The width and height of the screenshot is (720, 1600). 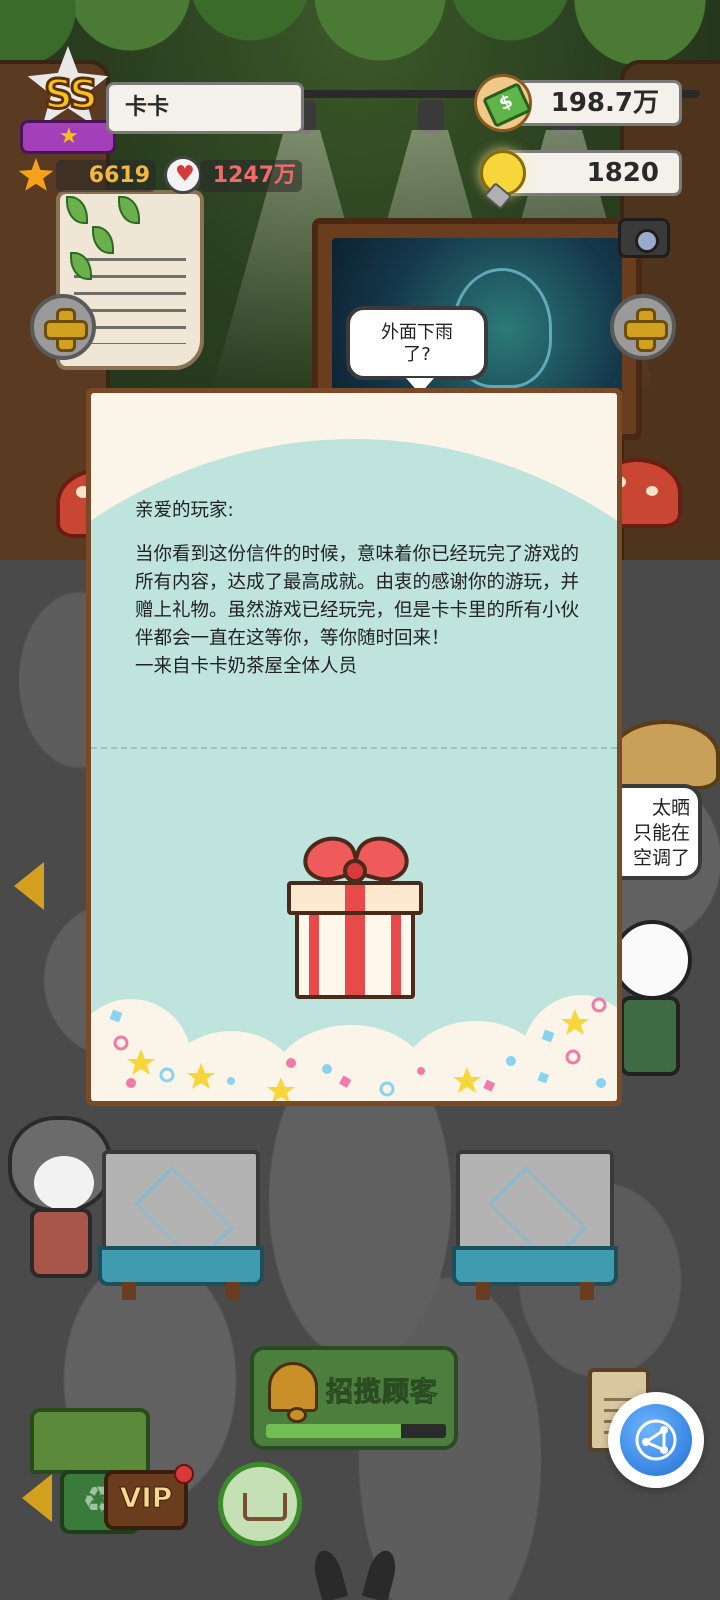 I want to click on notification-dot, so click(x=184, y=1474).